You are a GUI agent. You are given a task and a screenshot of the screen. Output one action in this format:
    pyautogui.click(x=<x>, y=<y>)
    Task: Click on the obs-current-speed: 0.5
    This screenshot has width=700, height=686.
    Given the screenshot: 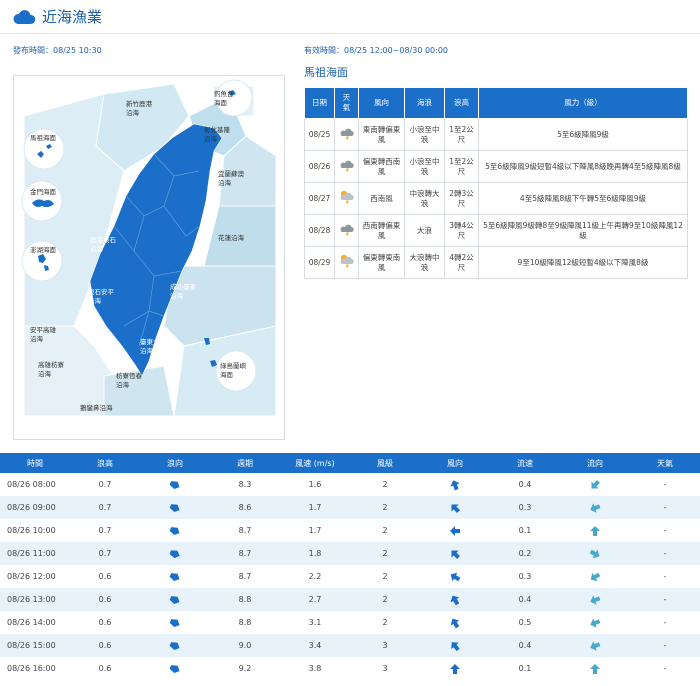 What is the action you would take?
    pyautogui.click(x=525, y=622)
    